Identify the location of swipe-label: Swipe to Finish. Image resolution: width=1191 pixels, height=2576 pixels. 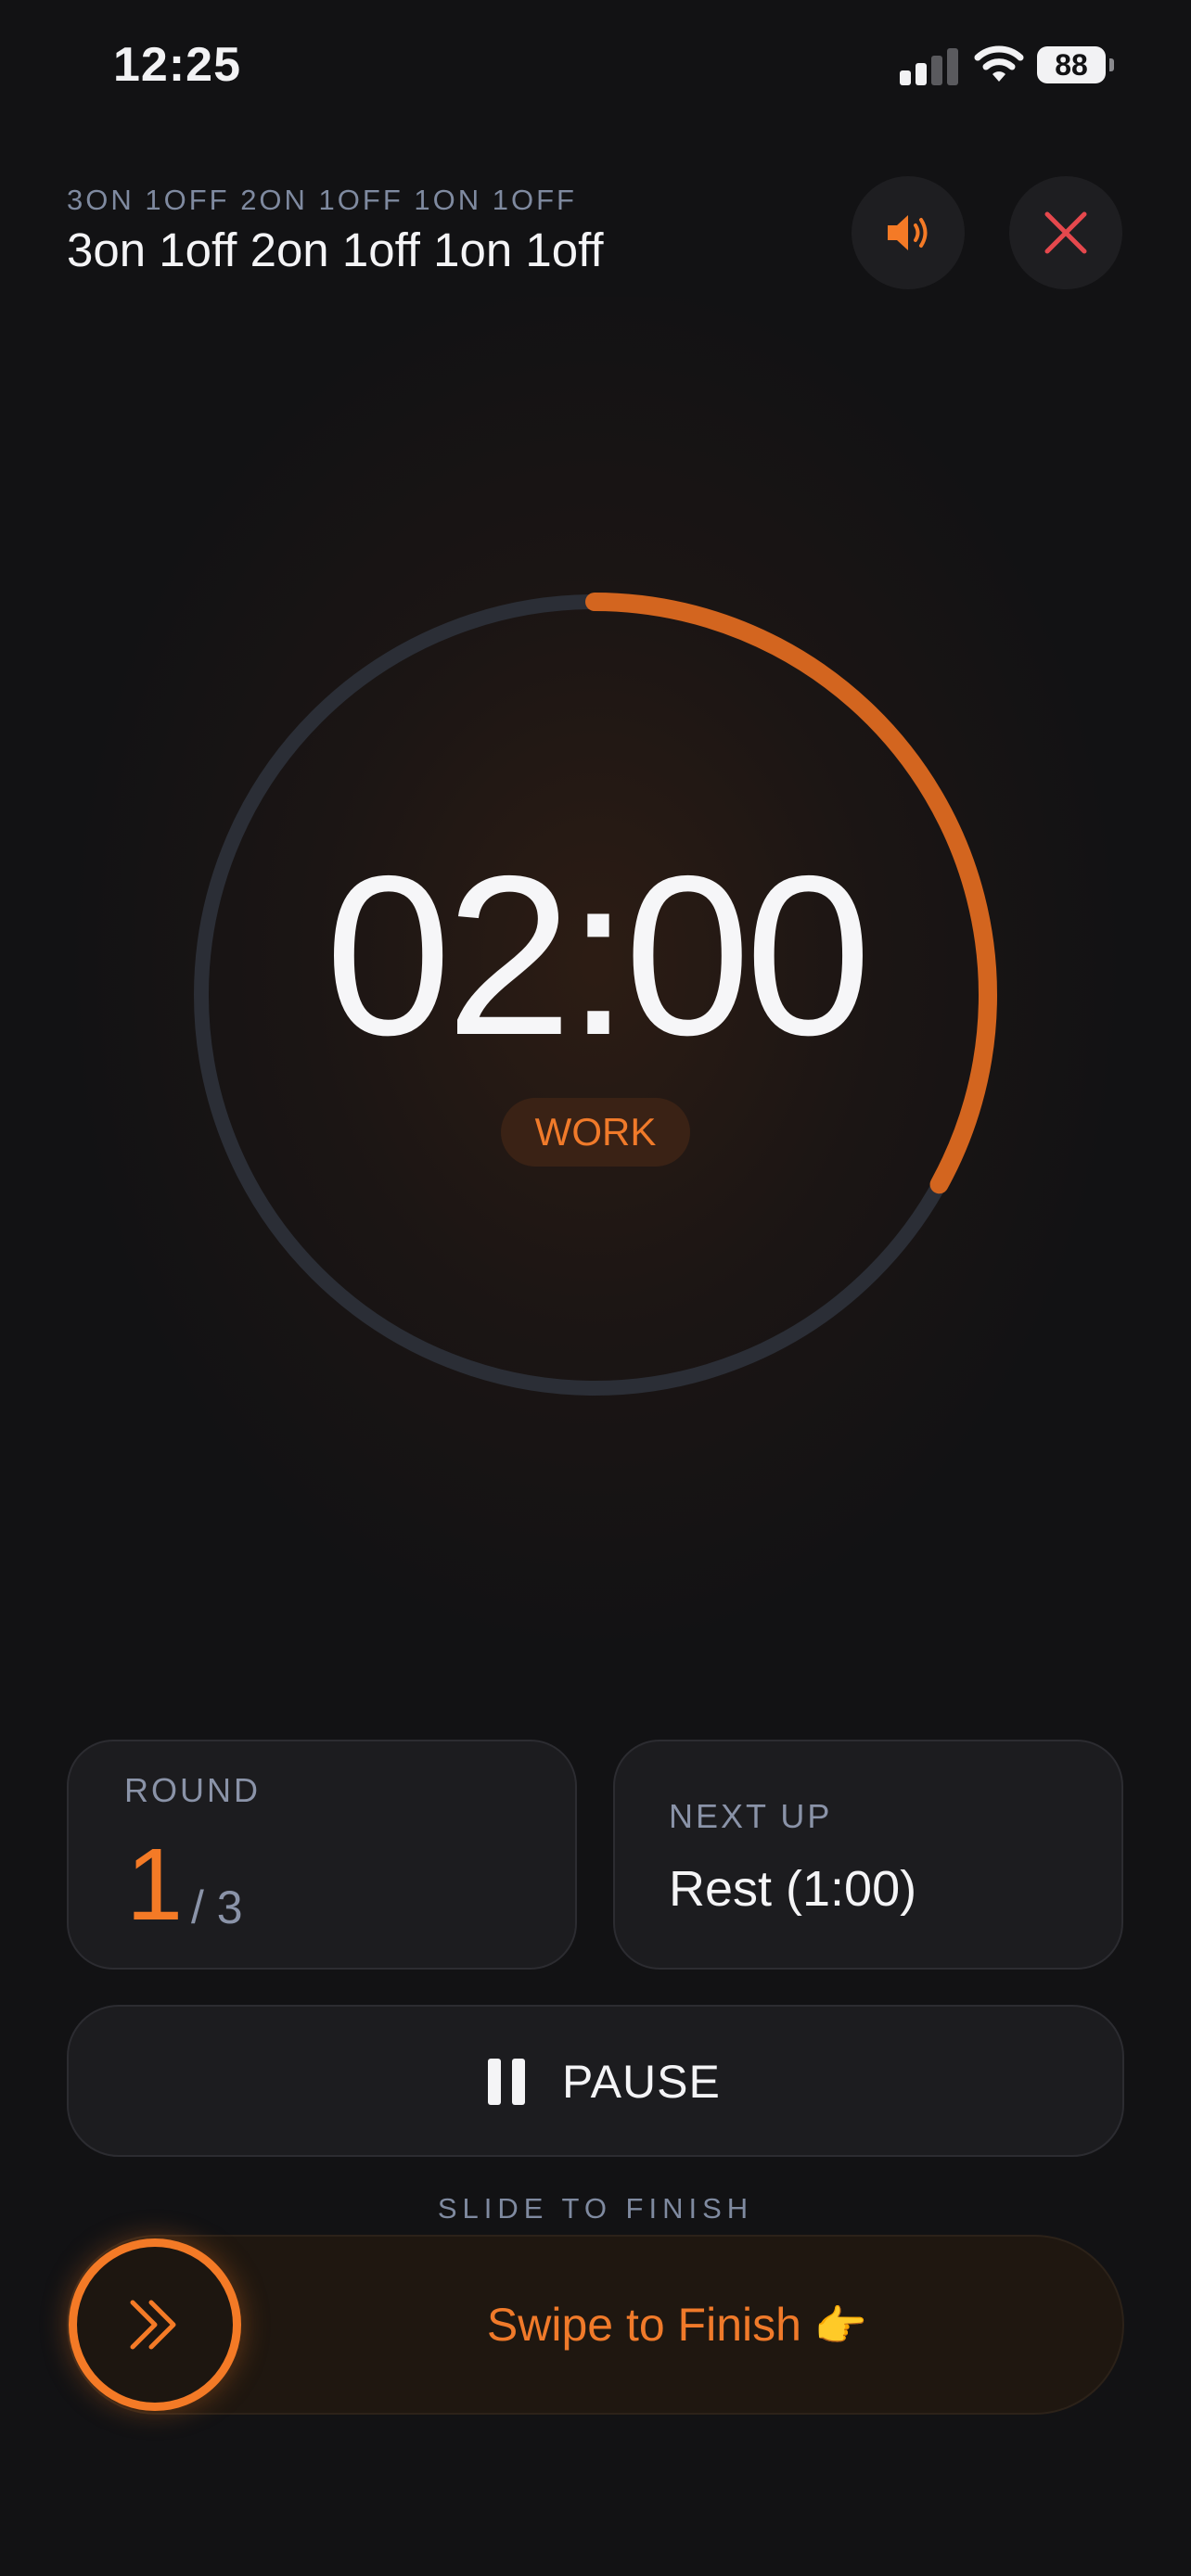
(643, 2325).